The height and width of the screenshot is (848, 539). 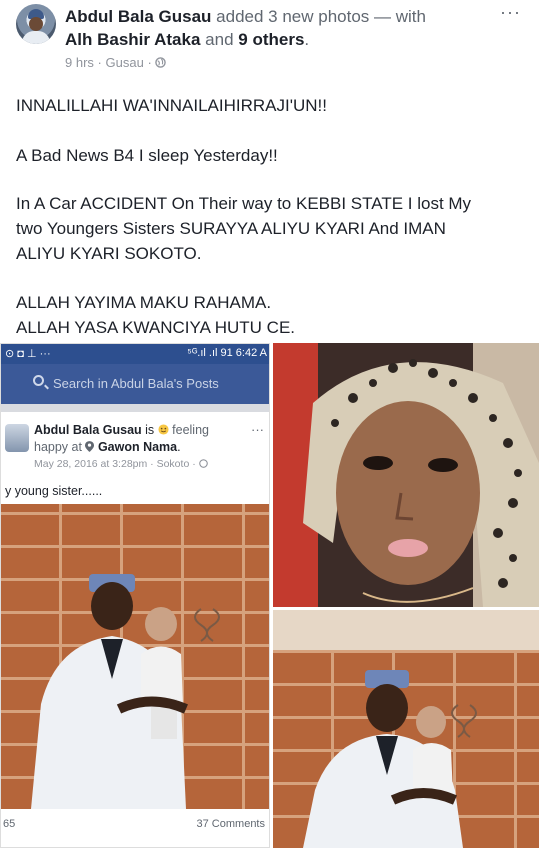 I want to click on location-pin-icon, so click(x=91, y=447).